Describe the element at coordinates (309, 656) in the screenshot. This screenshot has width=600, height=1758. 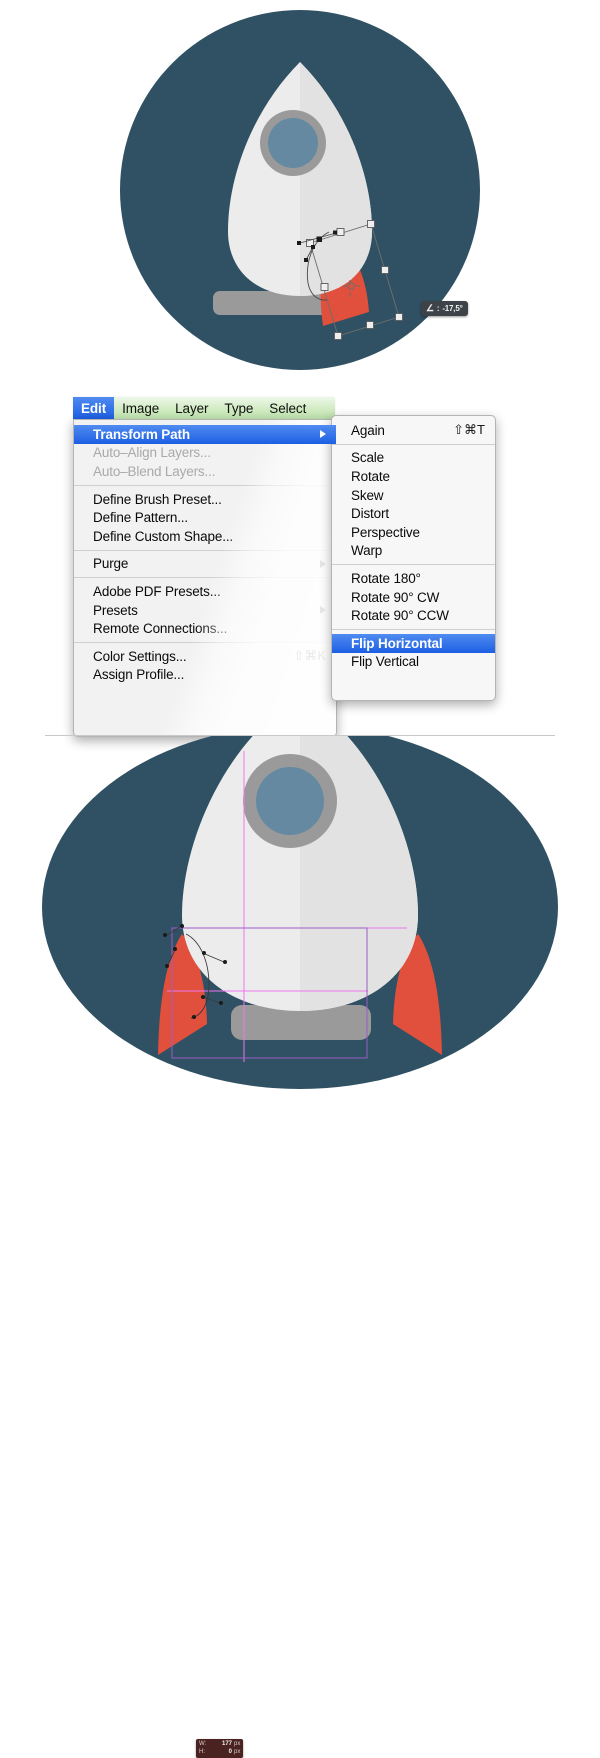
I see `menu-item-shortcut: ⇧⌘K` at that location.